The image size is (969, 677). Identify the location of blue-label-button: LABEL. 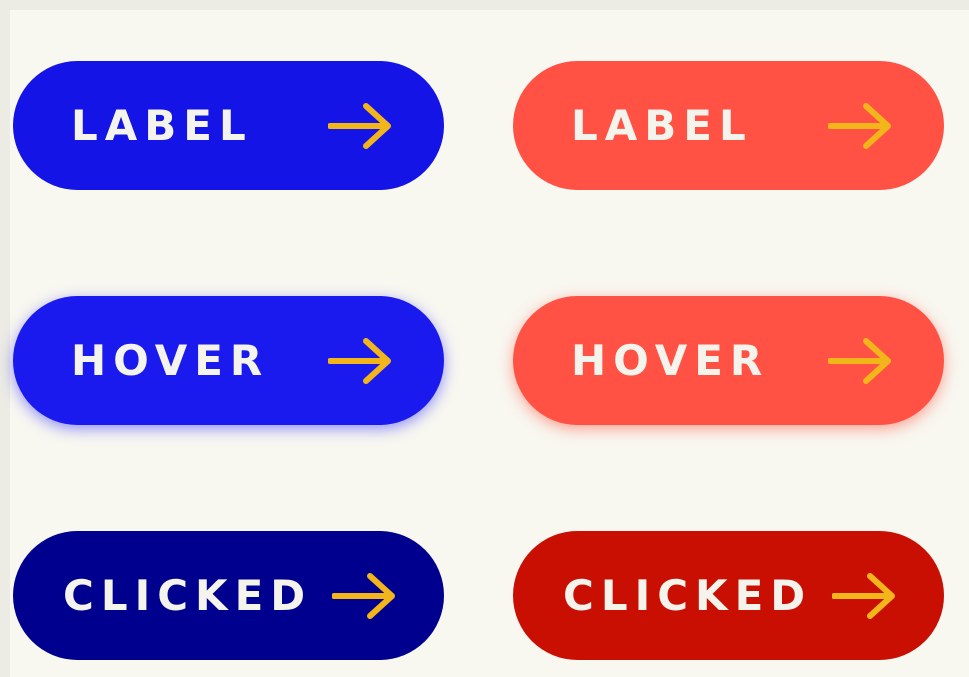
(228, 125).